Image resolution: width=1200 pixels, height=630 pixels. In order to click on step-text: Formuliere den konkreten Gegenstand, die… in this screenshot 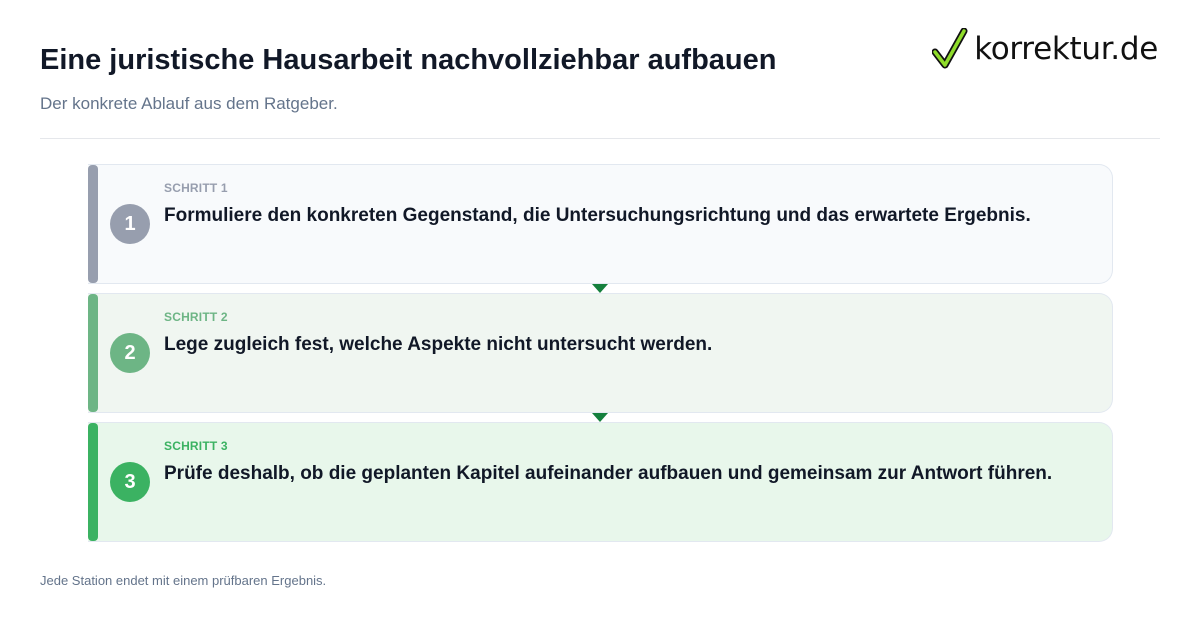, I will do `click(597, 215)`.